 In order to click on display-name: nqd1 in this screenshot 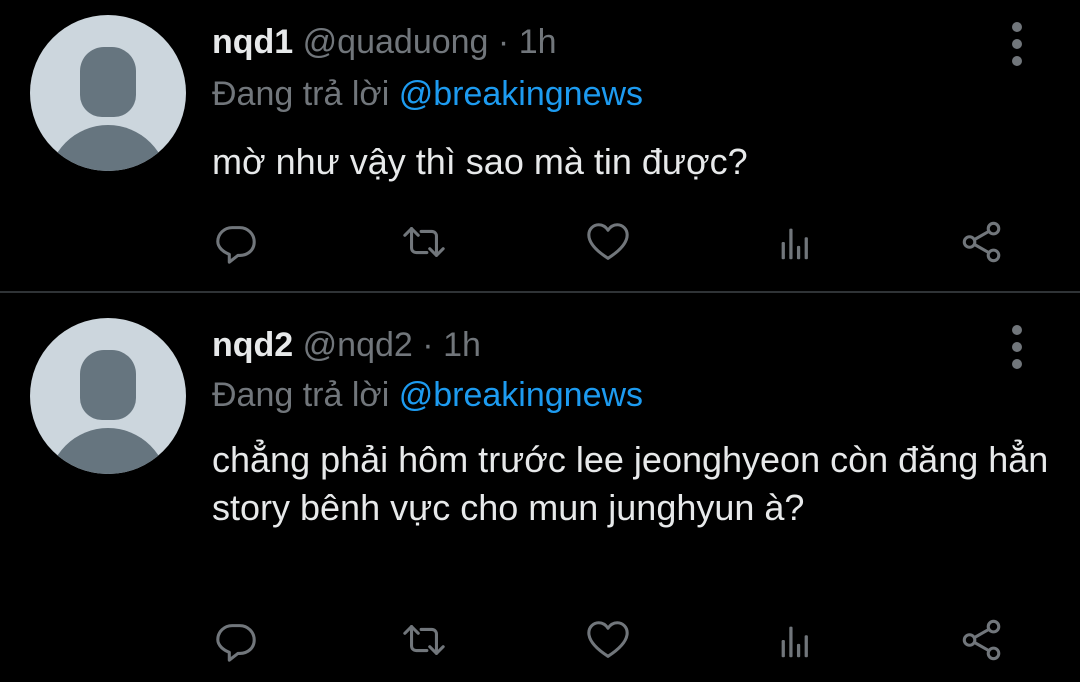, I will do `click(252, 42)`.